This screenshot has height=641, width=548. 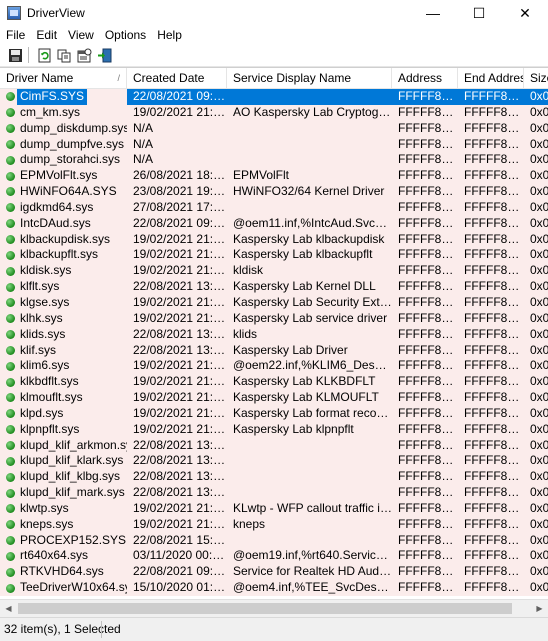 I want to click on column-header-service-display-name: Service Display Name, so click(x=309, y=78).